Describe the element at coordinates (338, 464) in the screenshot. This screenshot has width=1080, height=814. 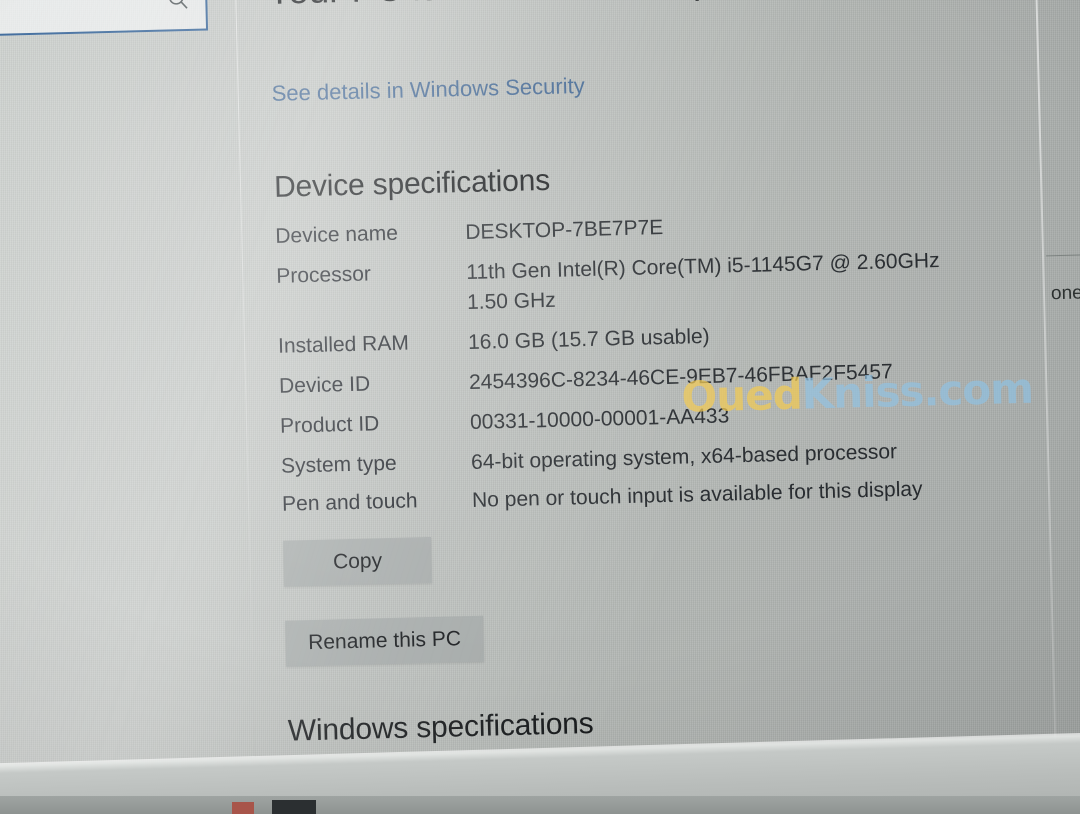
I see `spec-label: System type` at that location.